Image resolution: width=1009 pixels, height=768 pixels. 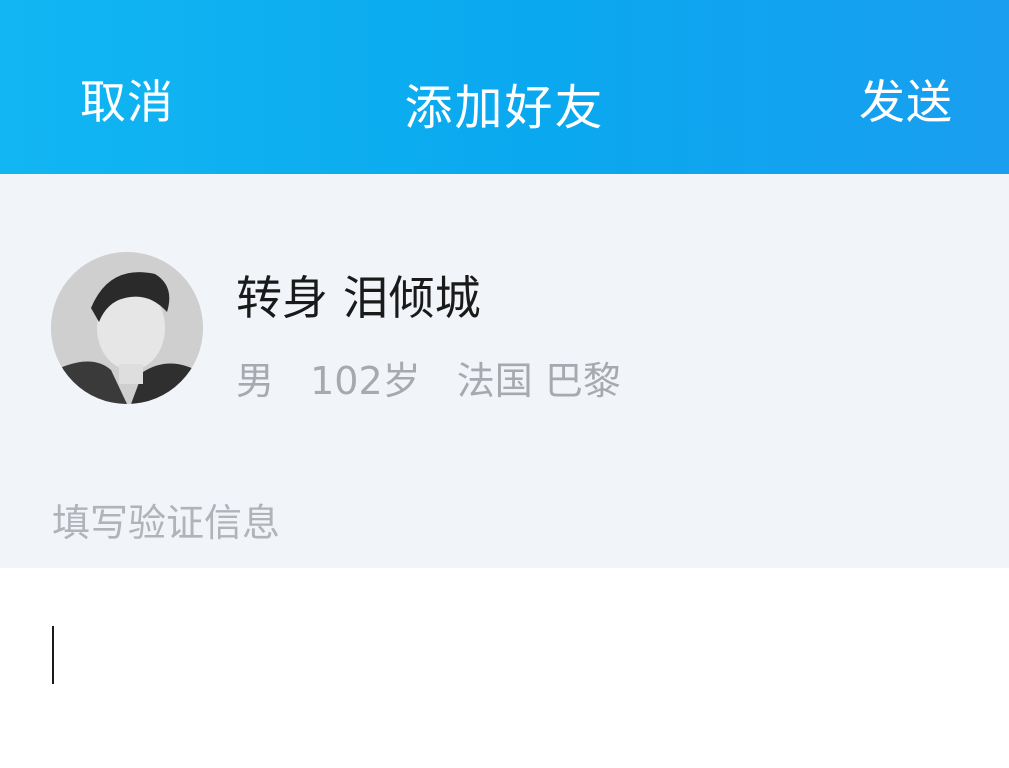 I want to click on page-title: 添加好友, so click(x=504, y=108).